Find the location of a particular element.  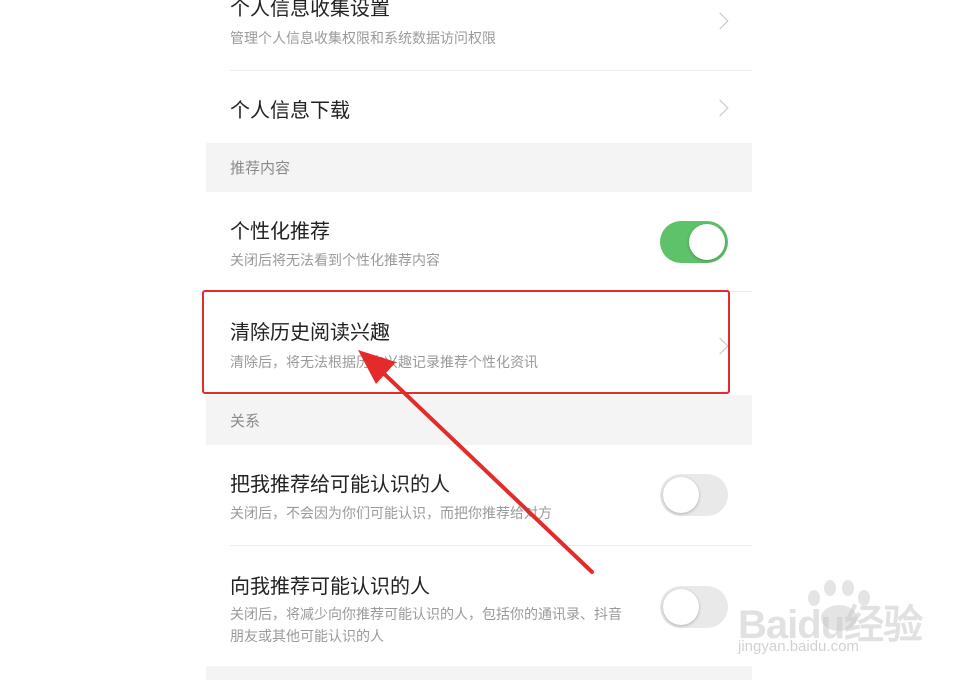

arrow-shaft is located at coordinates (484, 469).